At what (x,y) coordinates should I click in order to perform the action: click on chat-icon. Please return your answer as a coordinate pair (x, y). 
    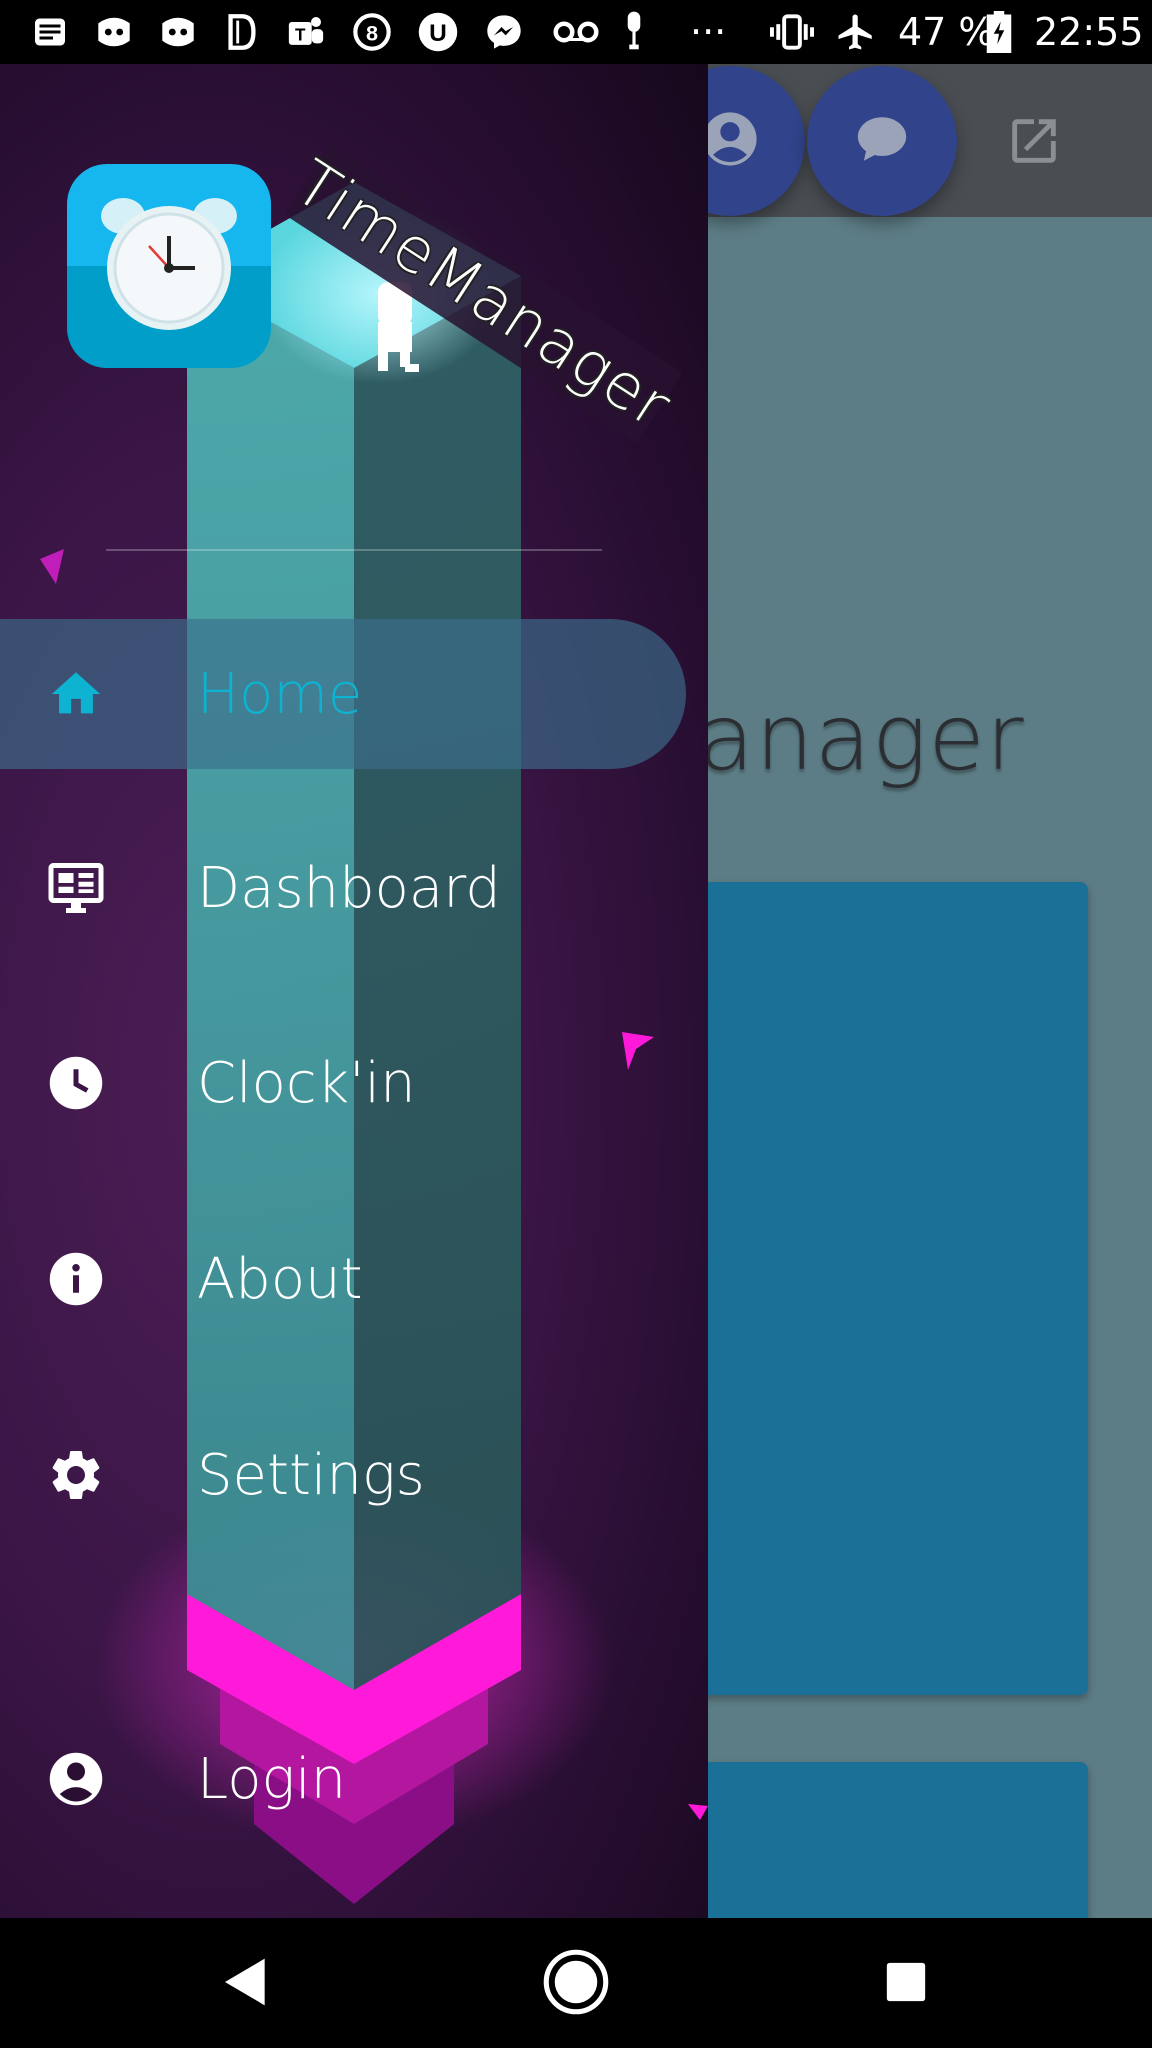
    Looking at the image, I should click on (882, 141).